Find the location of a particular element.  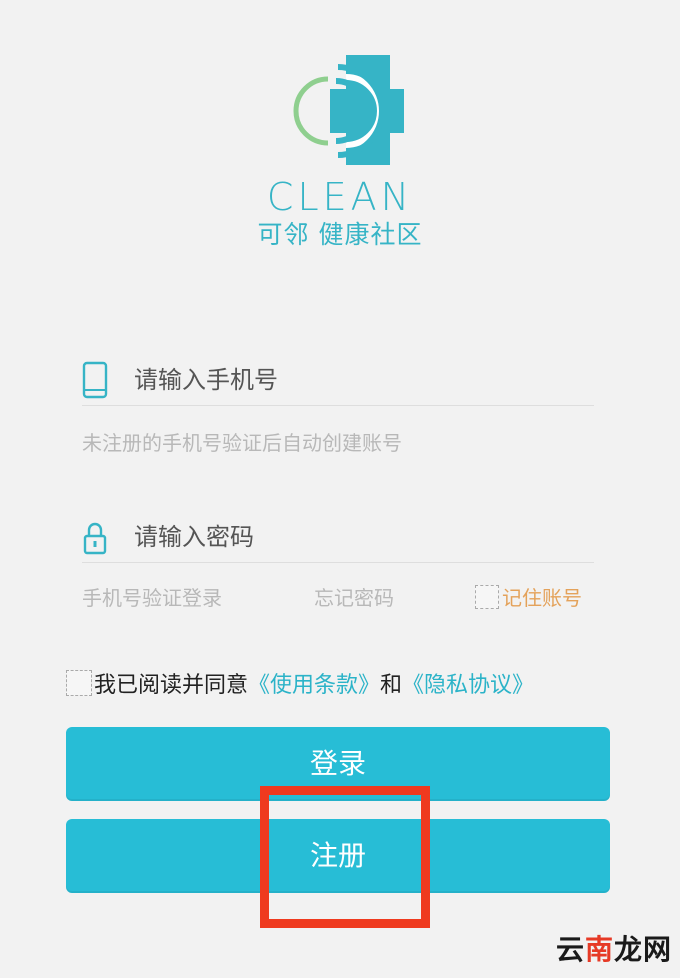

app-logo: CLEAN 可邻 健康社区 is located at coordinates (340, 155).